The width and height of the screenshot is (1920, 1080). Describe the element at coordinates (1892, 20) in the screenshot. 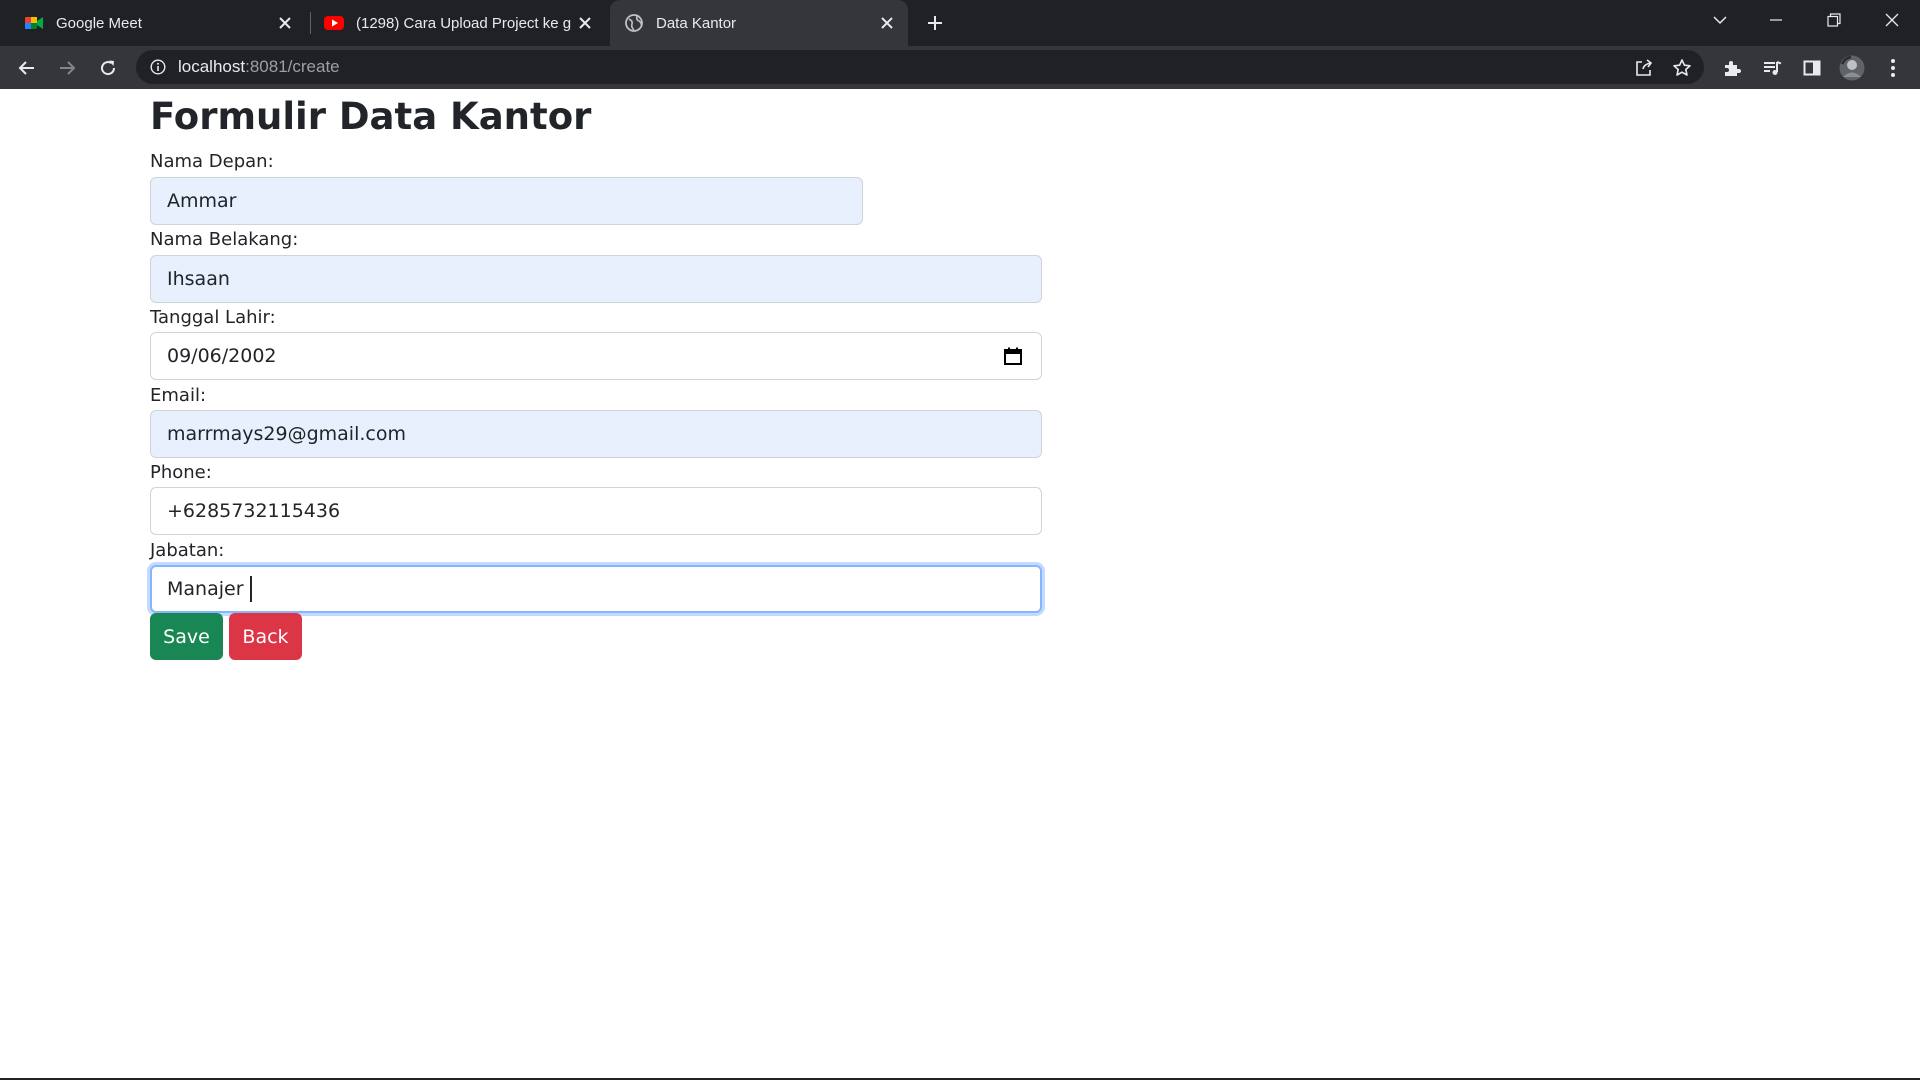

I see `close-window-button` at that location.